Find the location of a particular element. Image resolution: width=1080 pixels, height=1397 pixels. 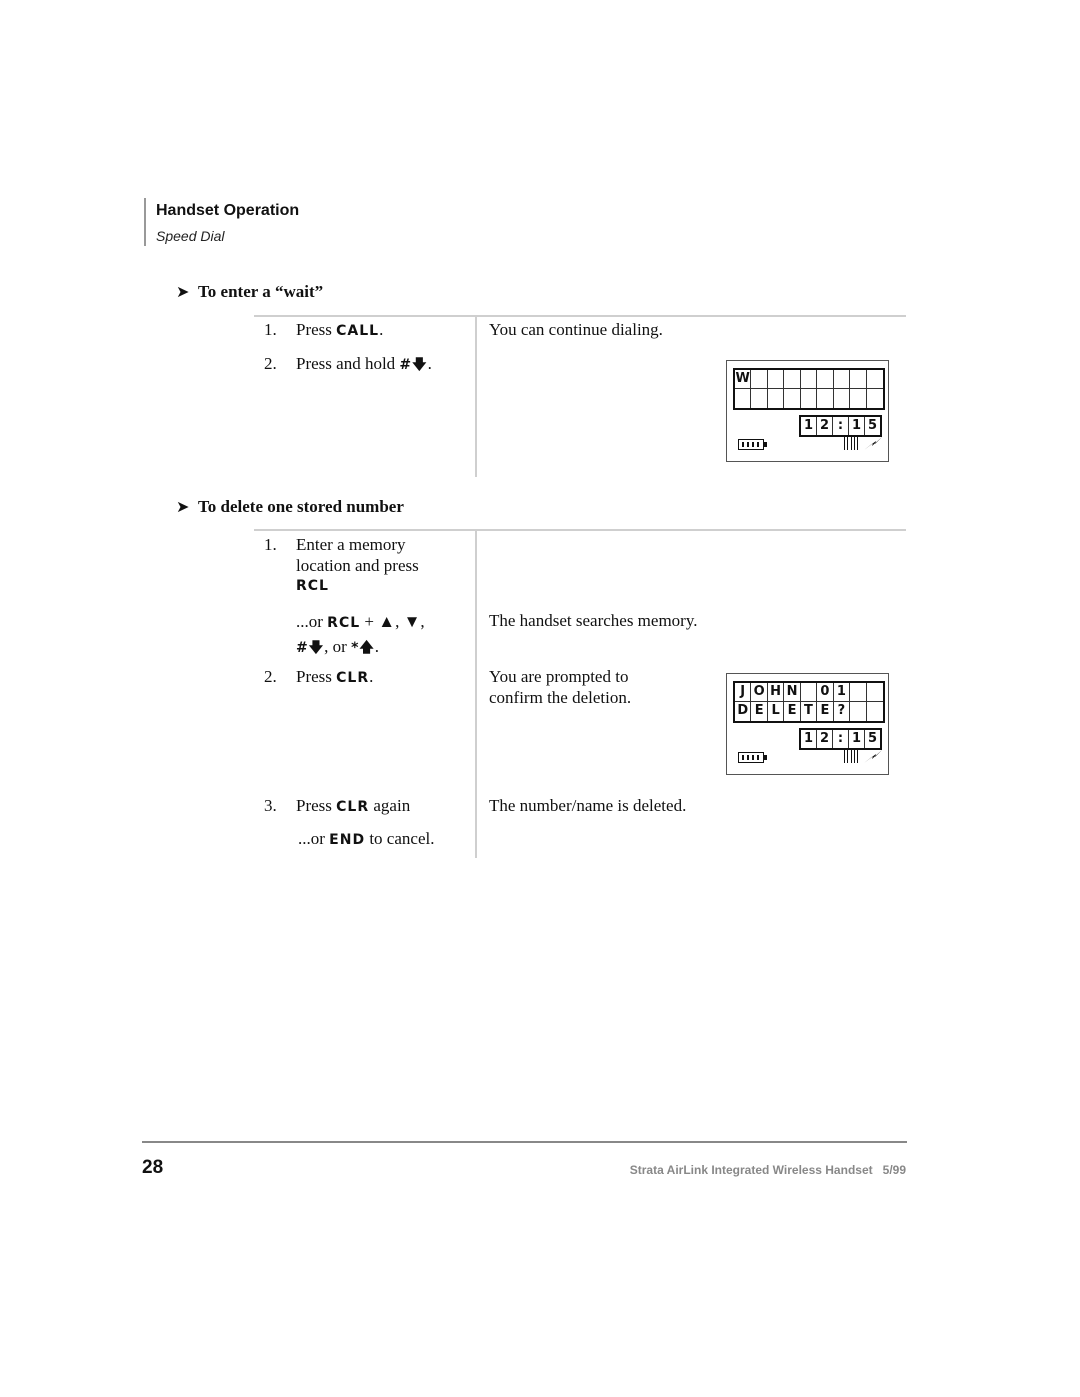

lcd-cell: D is located at coordinates (743, 711).